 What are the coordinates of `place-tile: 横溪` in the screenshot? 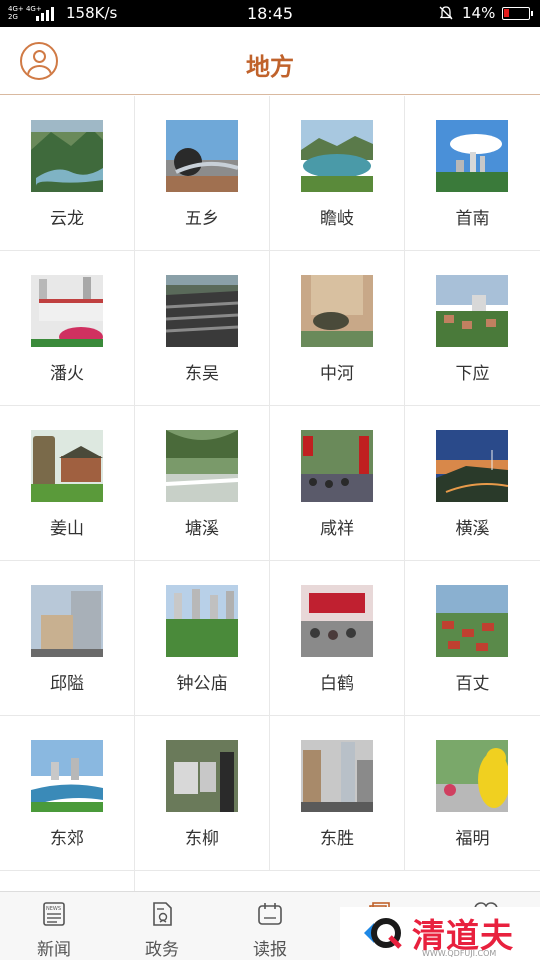 It's located at (472, 483).